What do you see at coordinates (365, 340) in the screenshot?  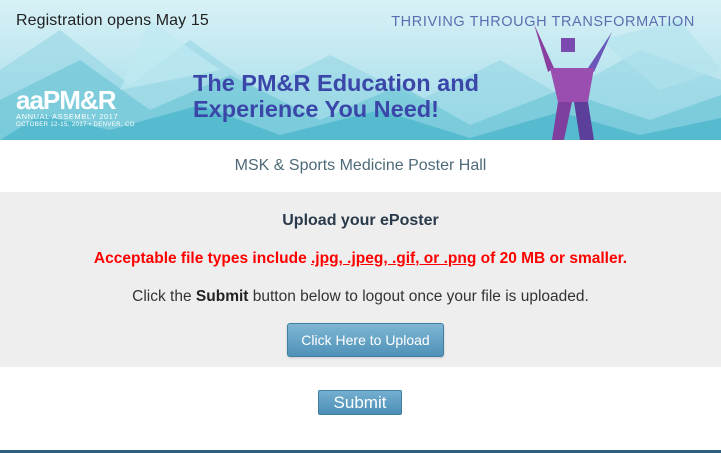 I see `upload-button: Click Here to Upload` at bounding box center [365, 340].